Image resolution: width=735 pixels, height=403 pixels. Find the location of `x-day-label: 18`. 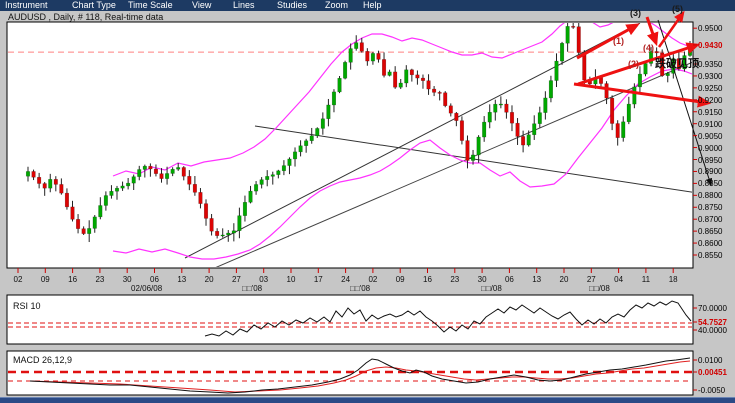

x-day-label: 18 is located at coordinates (673, 279).